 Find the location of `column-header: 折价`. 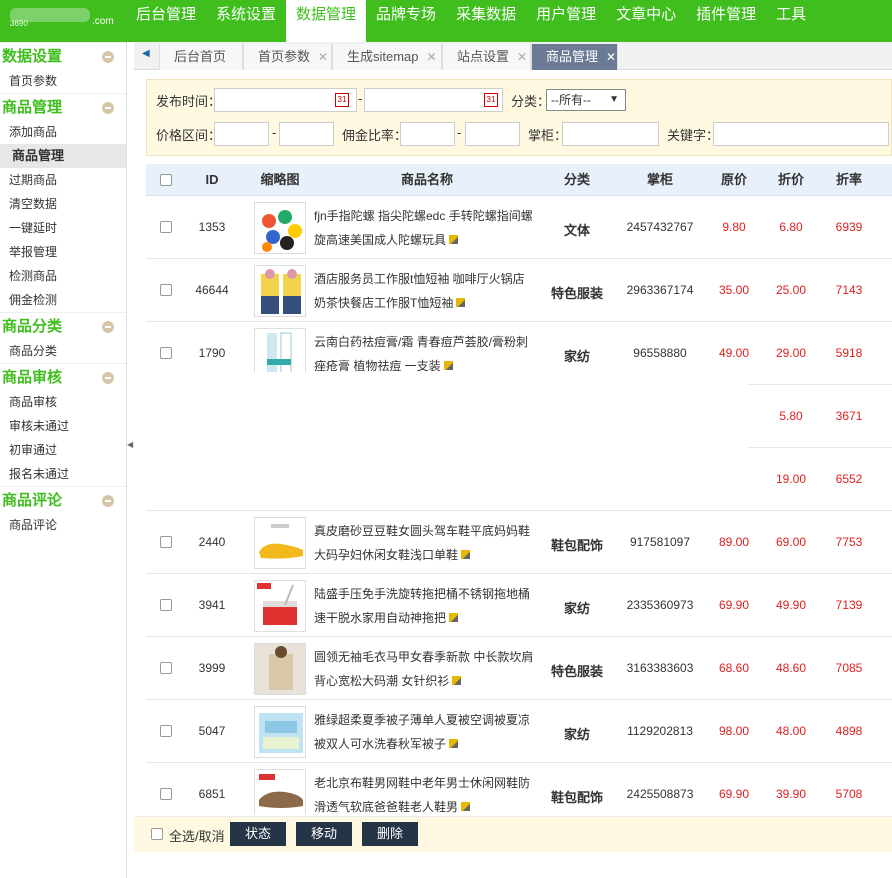

column-header: 折价 is located at coordinates (791, 180).